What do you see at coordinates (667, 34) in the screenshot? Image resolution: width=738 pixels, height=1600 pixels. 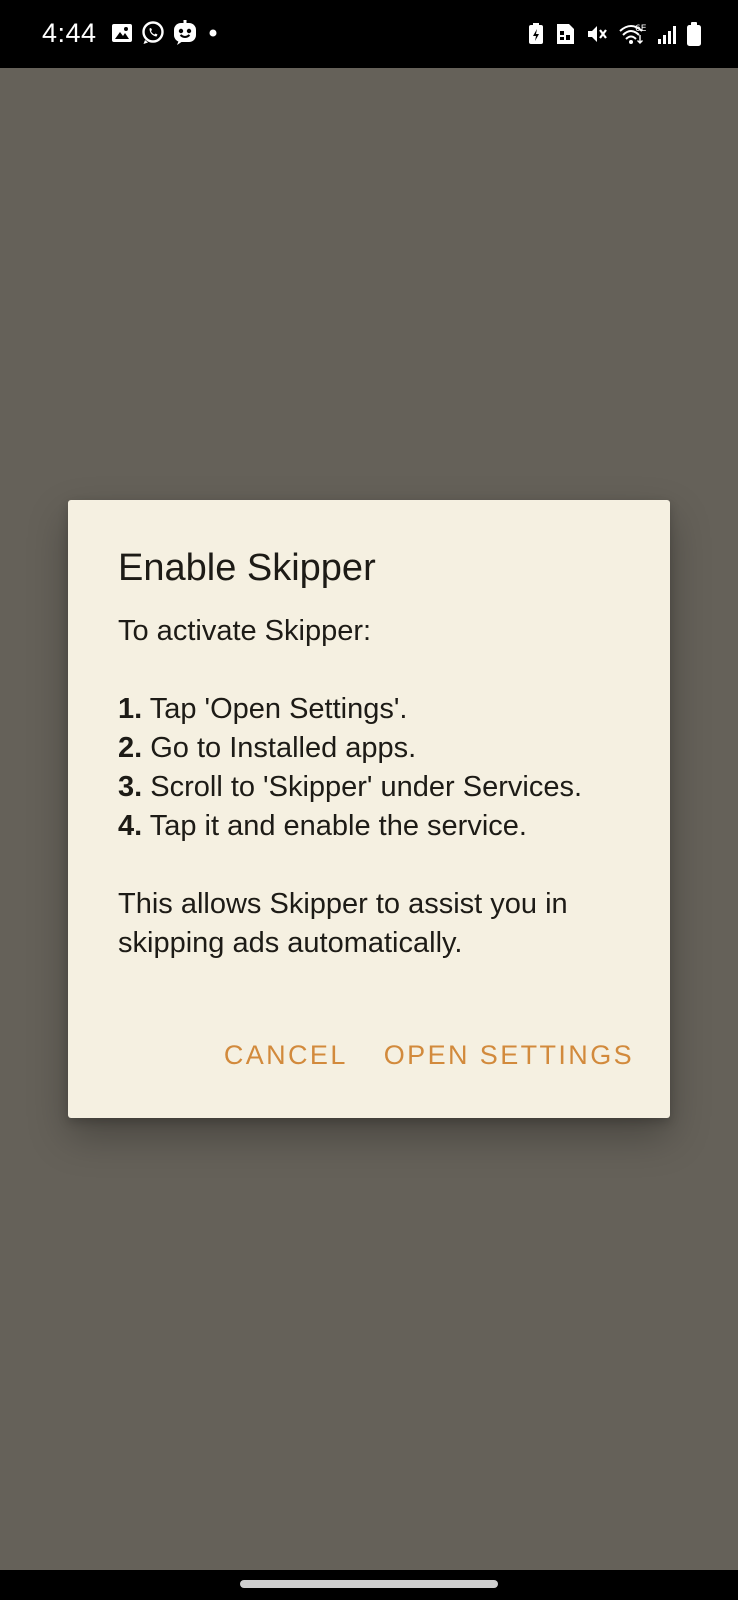 I see `signal-icon` at bounding box center [667, 34].